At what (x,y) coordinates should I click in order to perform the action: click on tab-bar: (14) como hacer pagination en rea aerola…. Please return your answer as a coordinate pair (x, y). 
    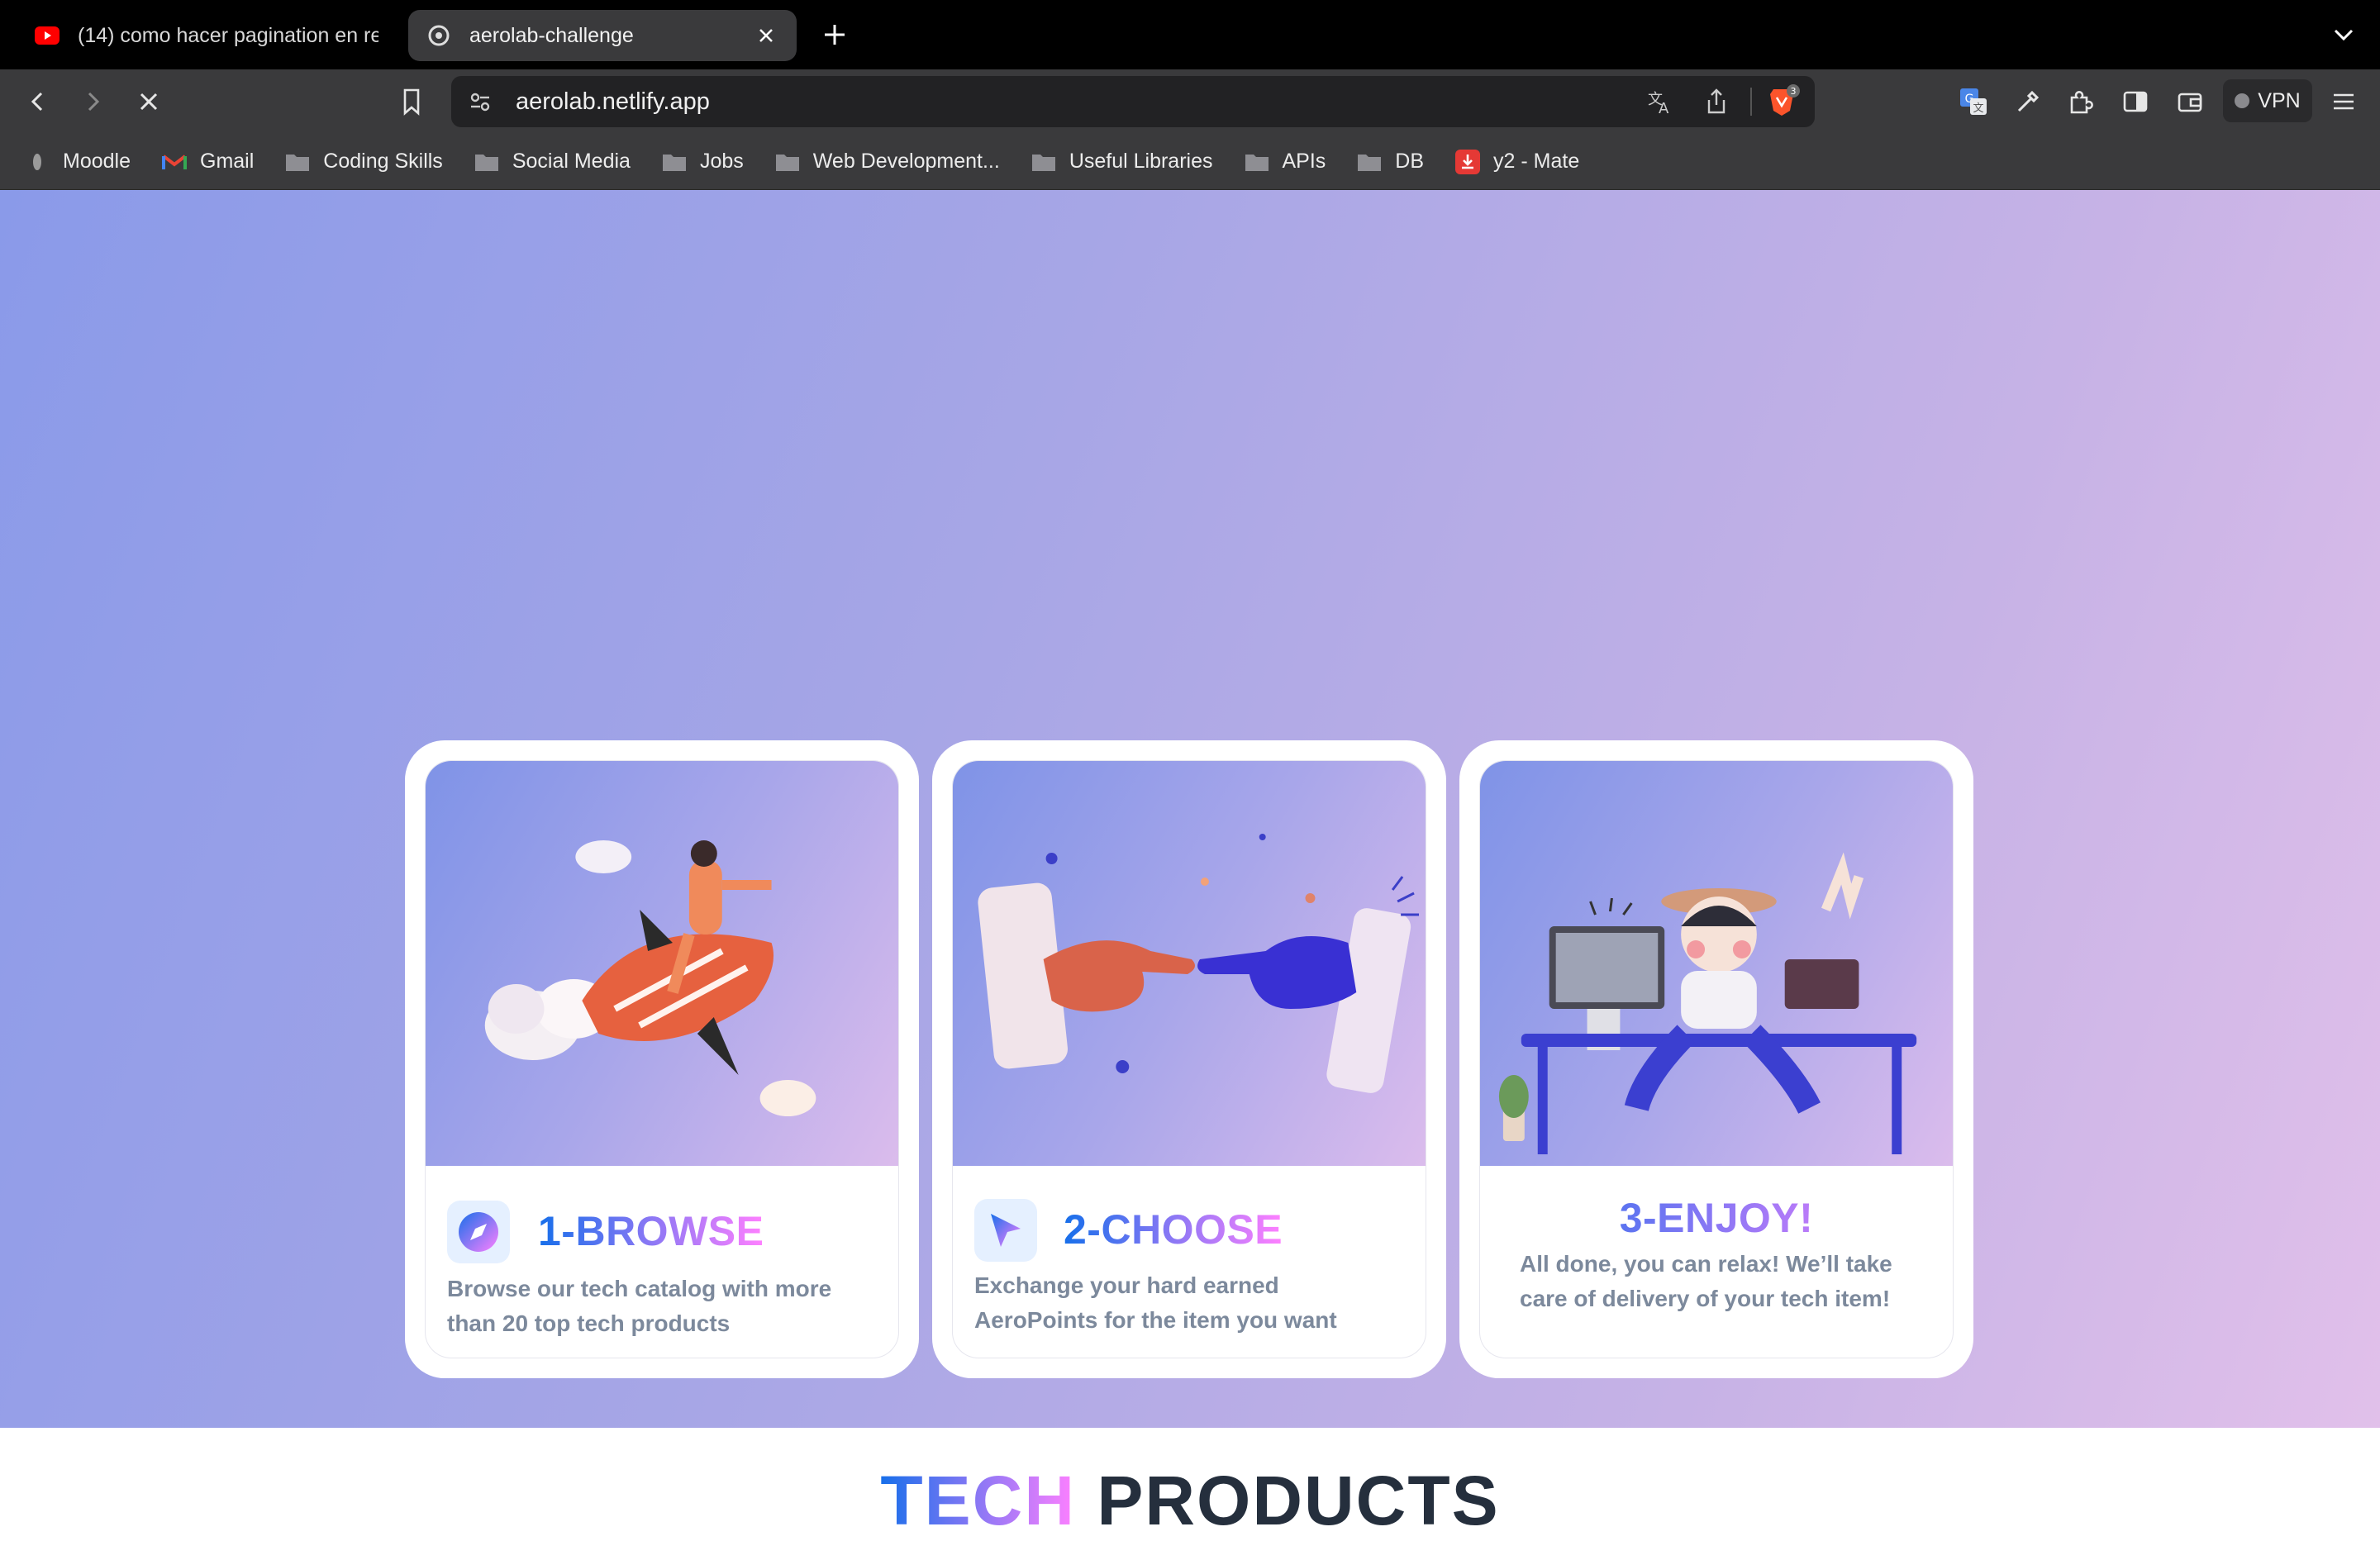
    Looking at the image, I should click on (1190, 34).